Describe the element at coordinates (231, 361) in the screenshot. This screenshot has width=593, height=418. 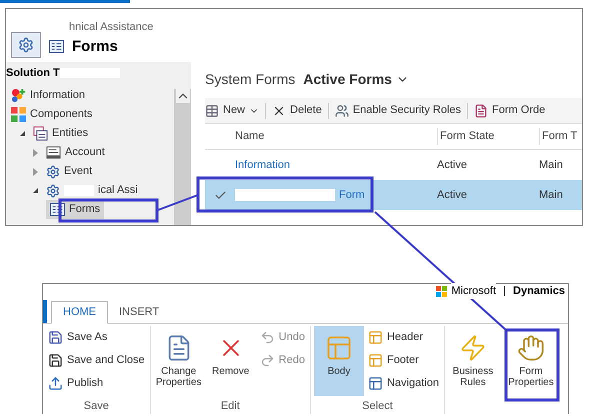
I see `ribbon-button: Remove` at that location.